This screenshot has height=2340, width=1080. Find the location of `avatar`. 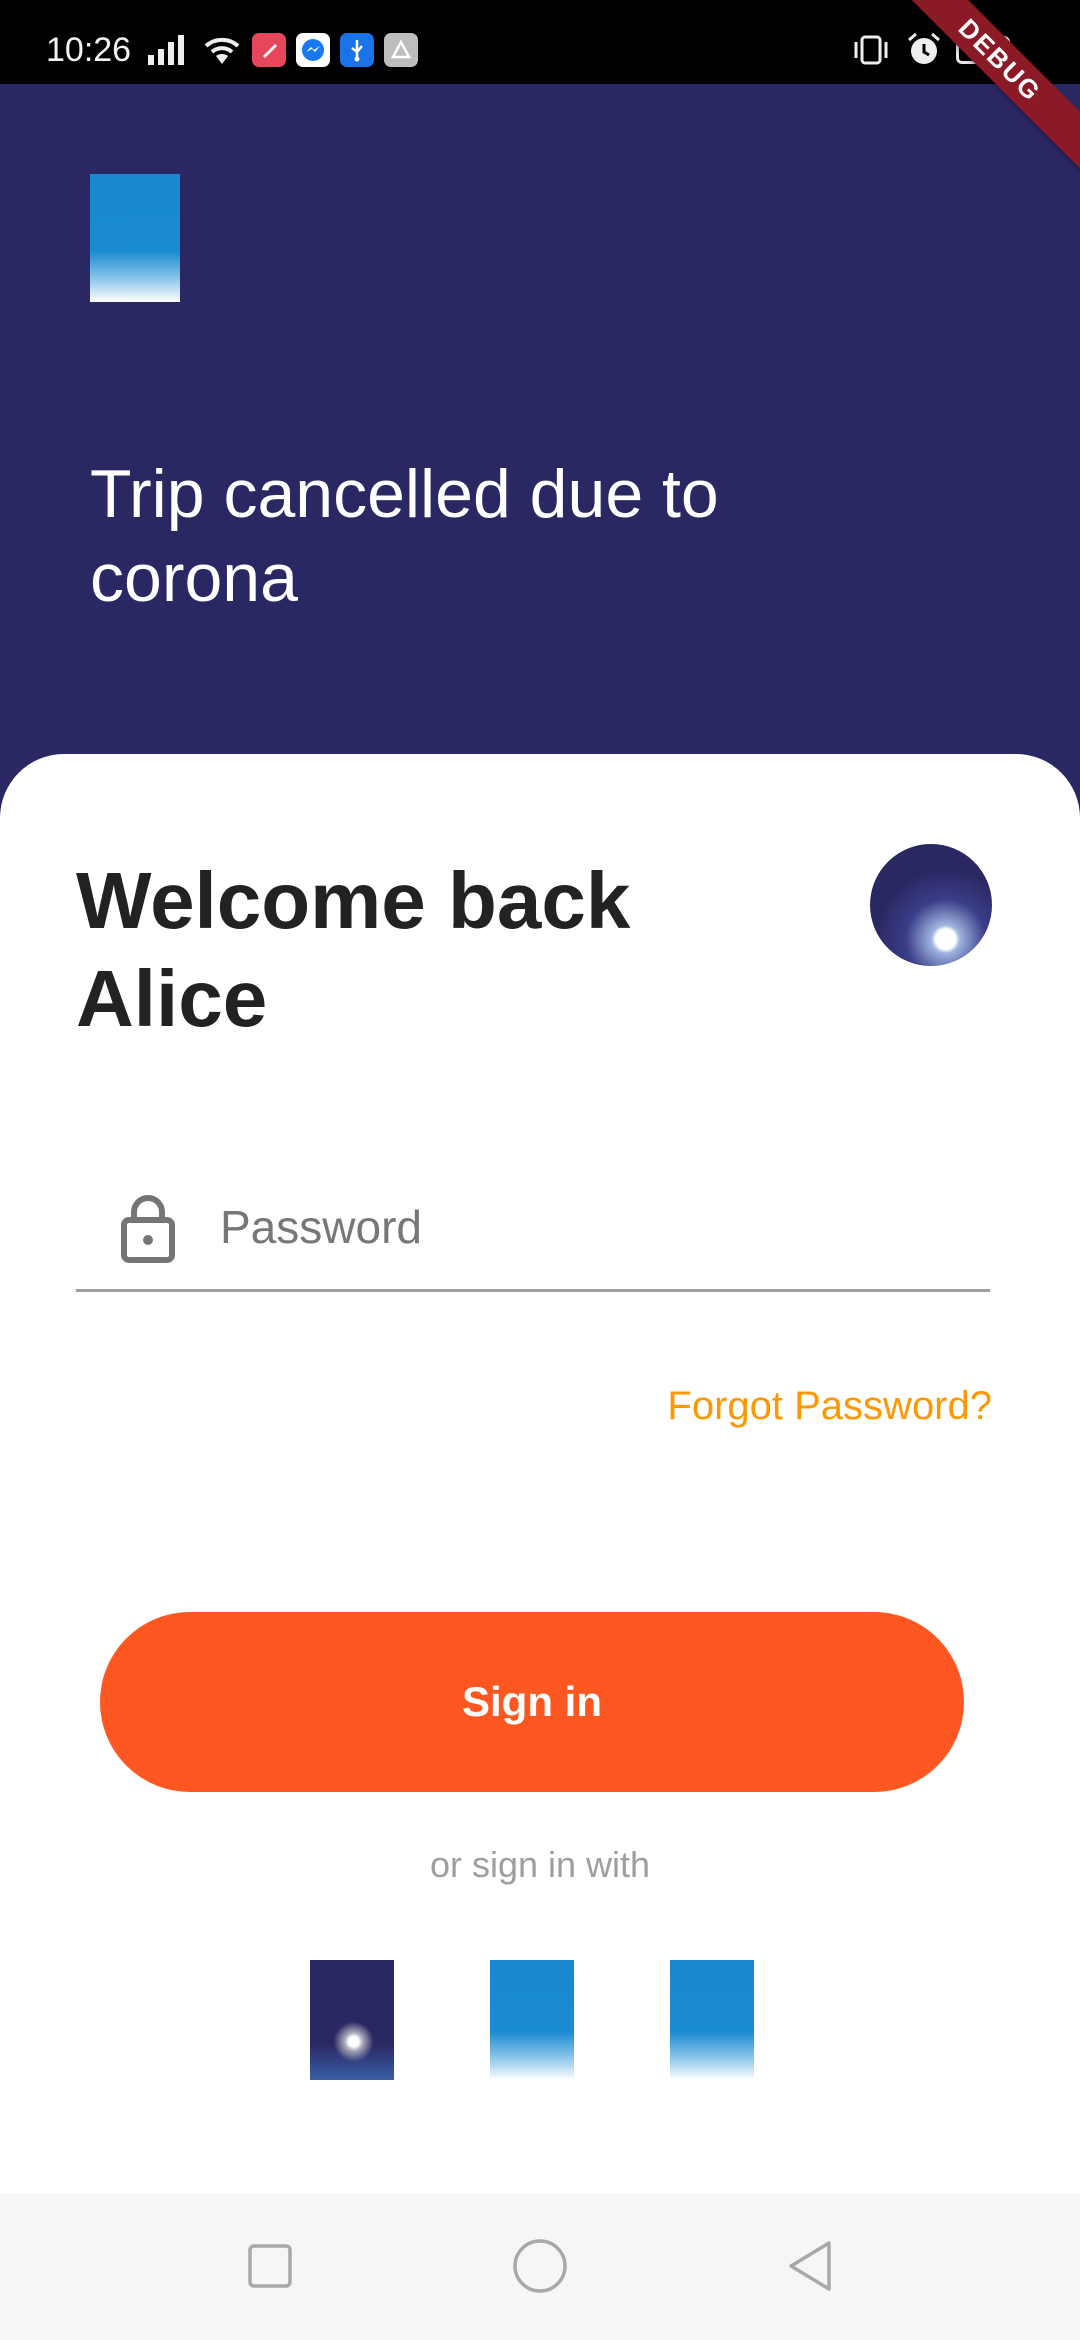

avatar is located at coordinates (931, 905).